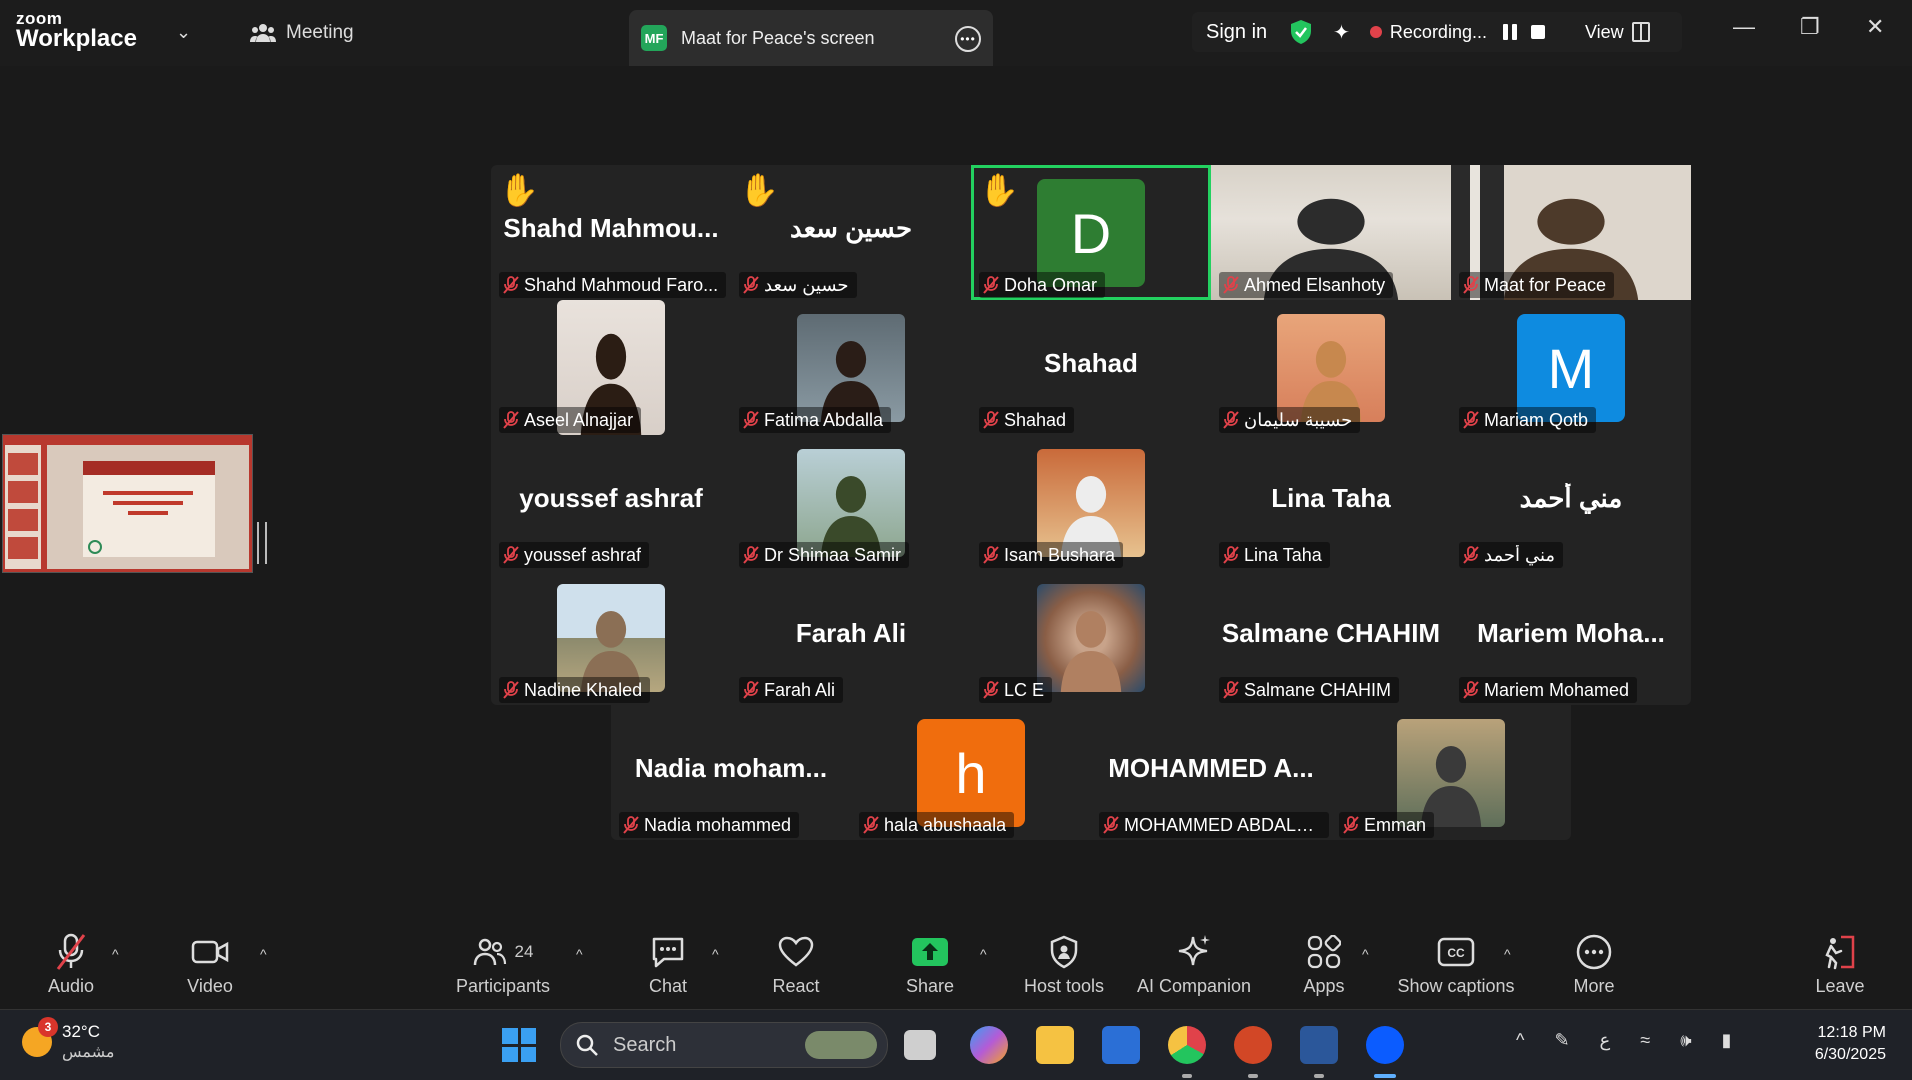  Describe the element at coordinates (1594, 985) in the screenshot. I see `more-label: More` at that location.